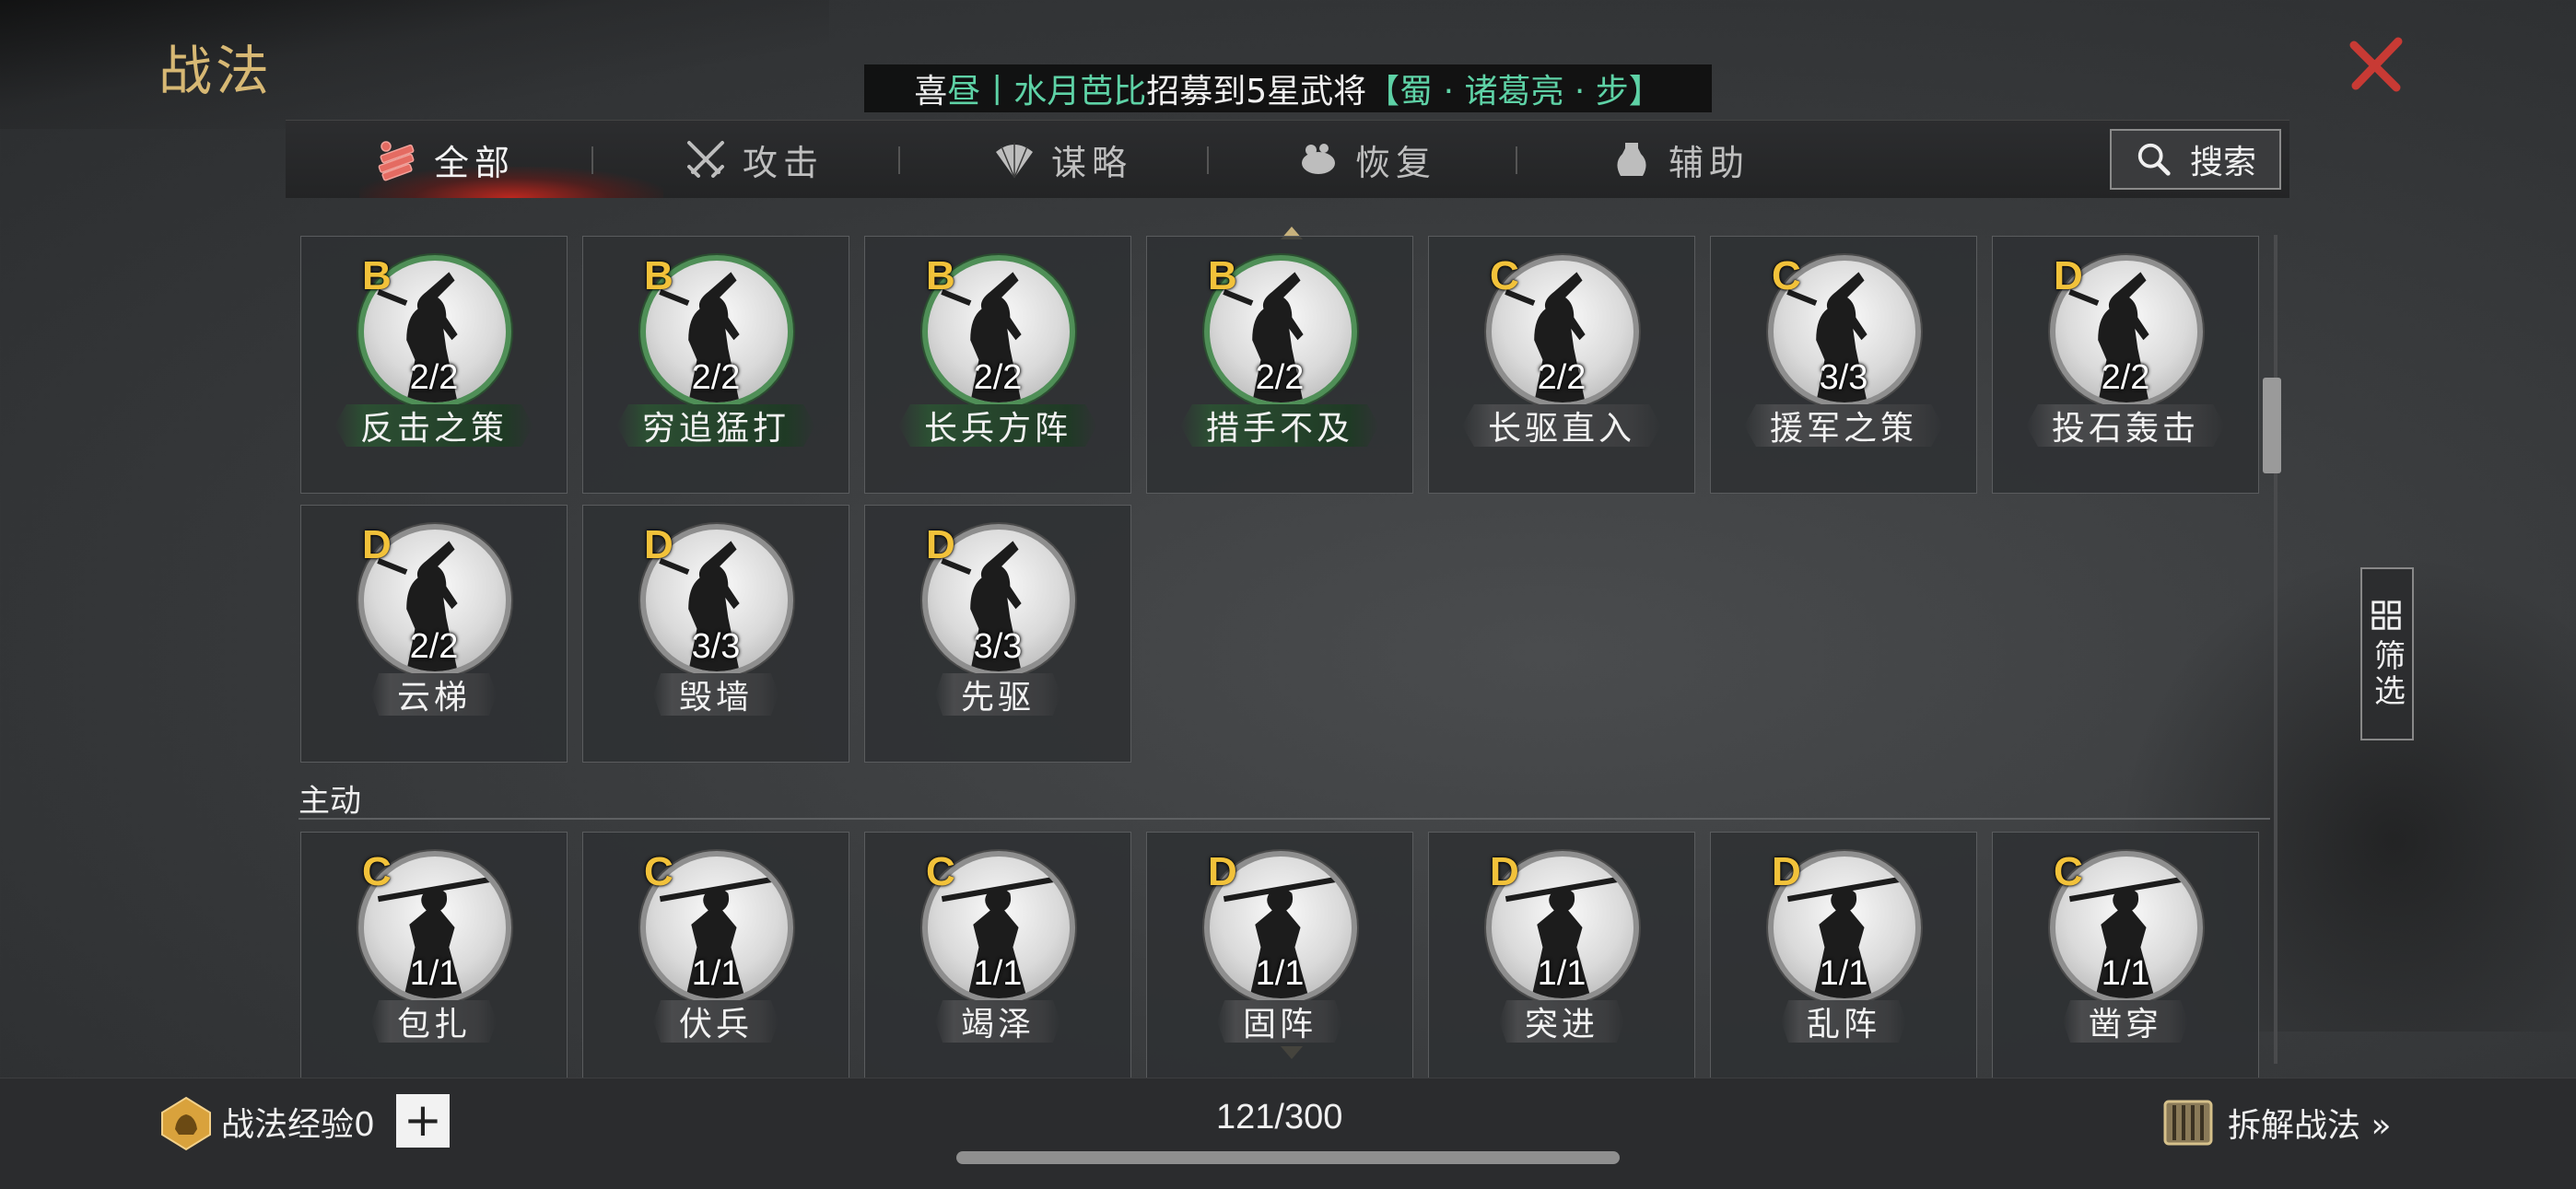 The height and width of the screenshot is (1189, 2576). Describe the element at coordinates (1287, 159) in the screenshot. I see `tab-bar: 全部 攻击 谋略 恢复 辅助` at that location.